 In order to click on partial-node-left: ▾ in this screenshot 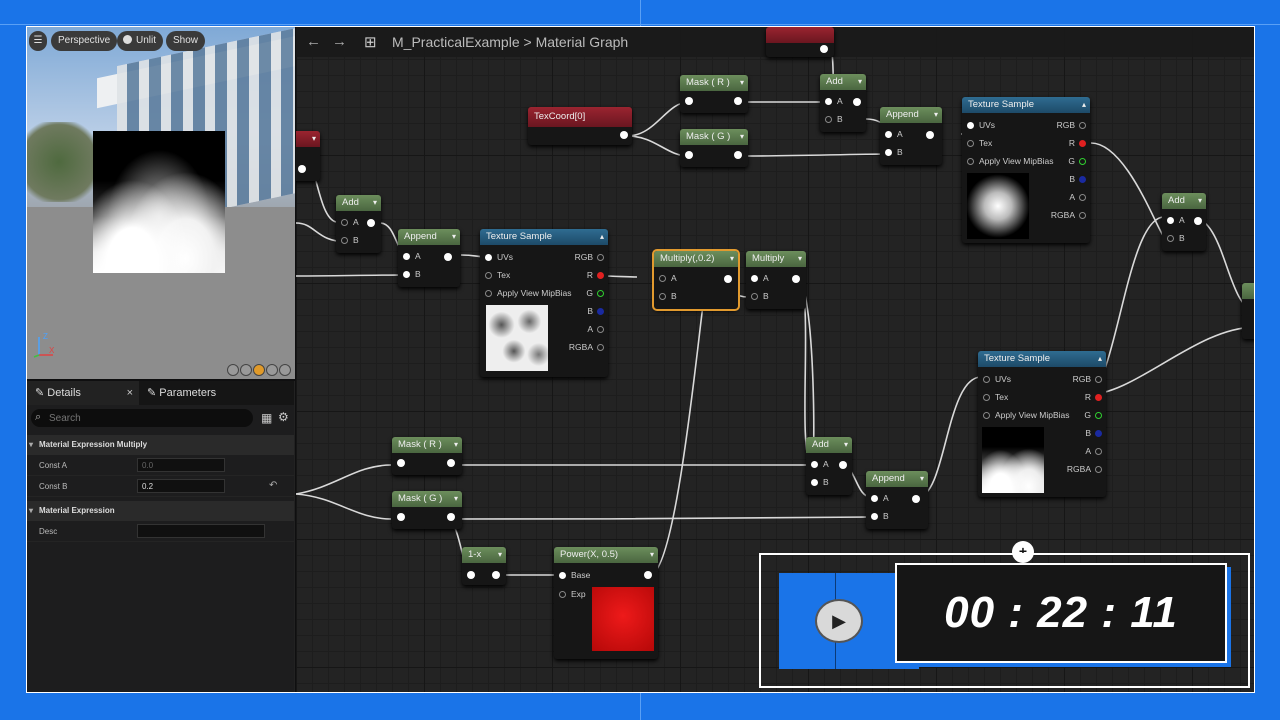, I will do `click(308, 156)`.